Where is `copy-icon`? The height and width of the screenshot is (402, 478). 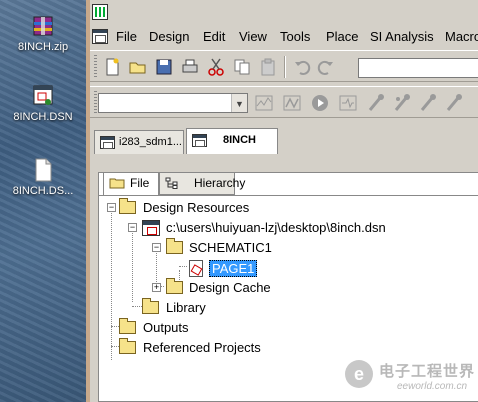 copy-icon is located at coordinates (242, 67).